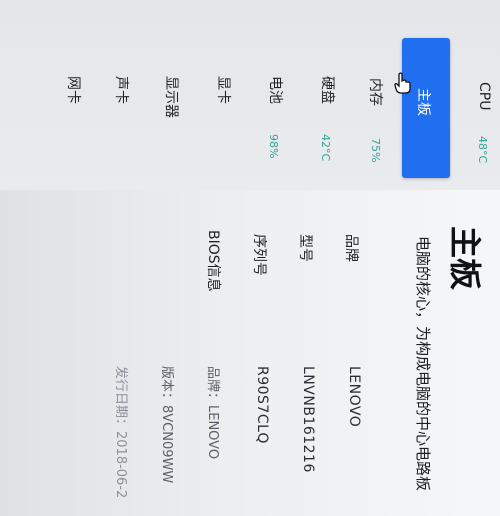  I want to click on sidebar-item-disk: 硬盘 42°C, so click(327, 89).